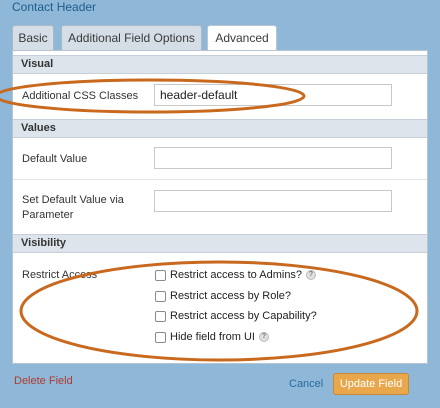  Describe the element at coordinates (220, 179) in the screenshot. I see `row-divider` at that location.